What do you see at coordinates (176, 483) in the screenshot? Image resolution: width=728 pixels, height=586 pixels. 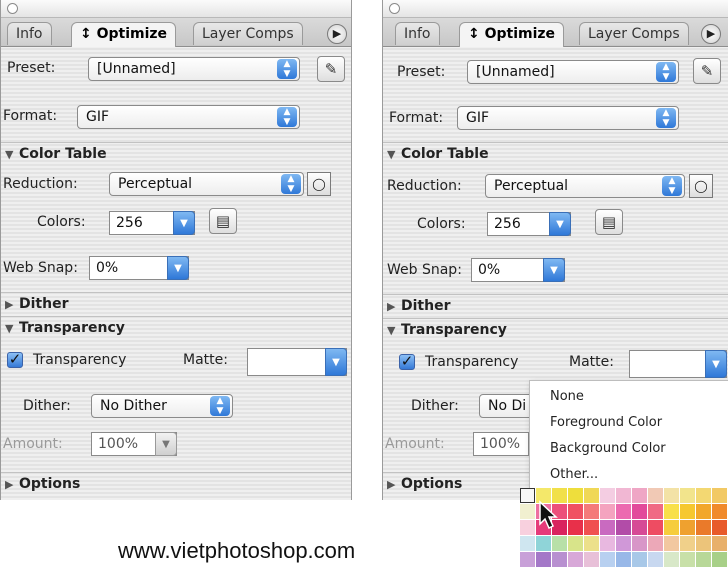 I see `options-section-header: ▶ Options` at bounding box center [176, 483].